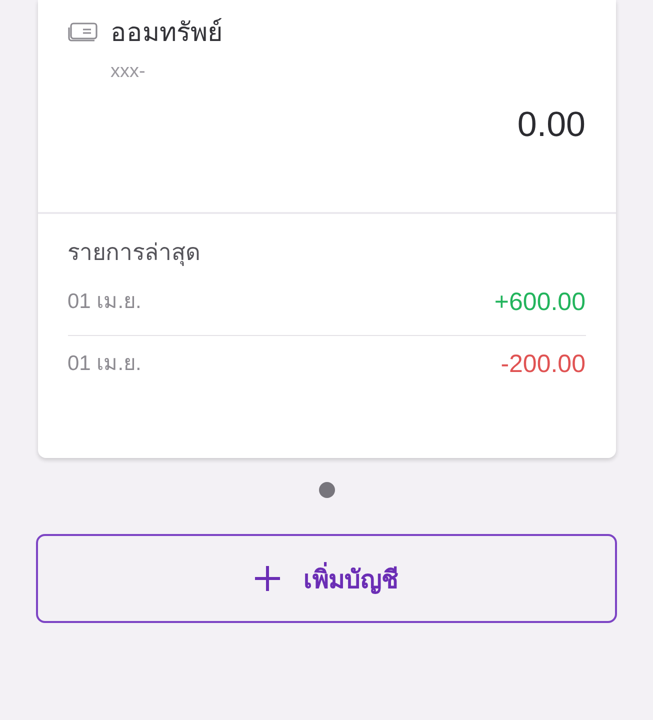 Image resolution: width=653 pixels, height=720 pixels. Describe the element at coordinates (134, 252) in the screenshot. I see `section-title: รายการล่าสุด` at that location.